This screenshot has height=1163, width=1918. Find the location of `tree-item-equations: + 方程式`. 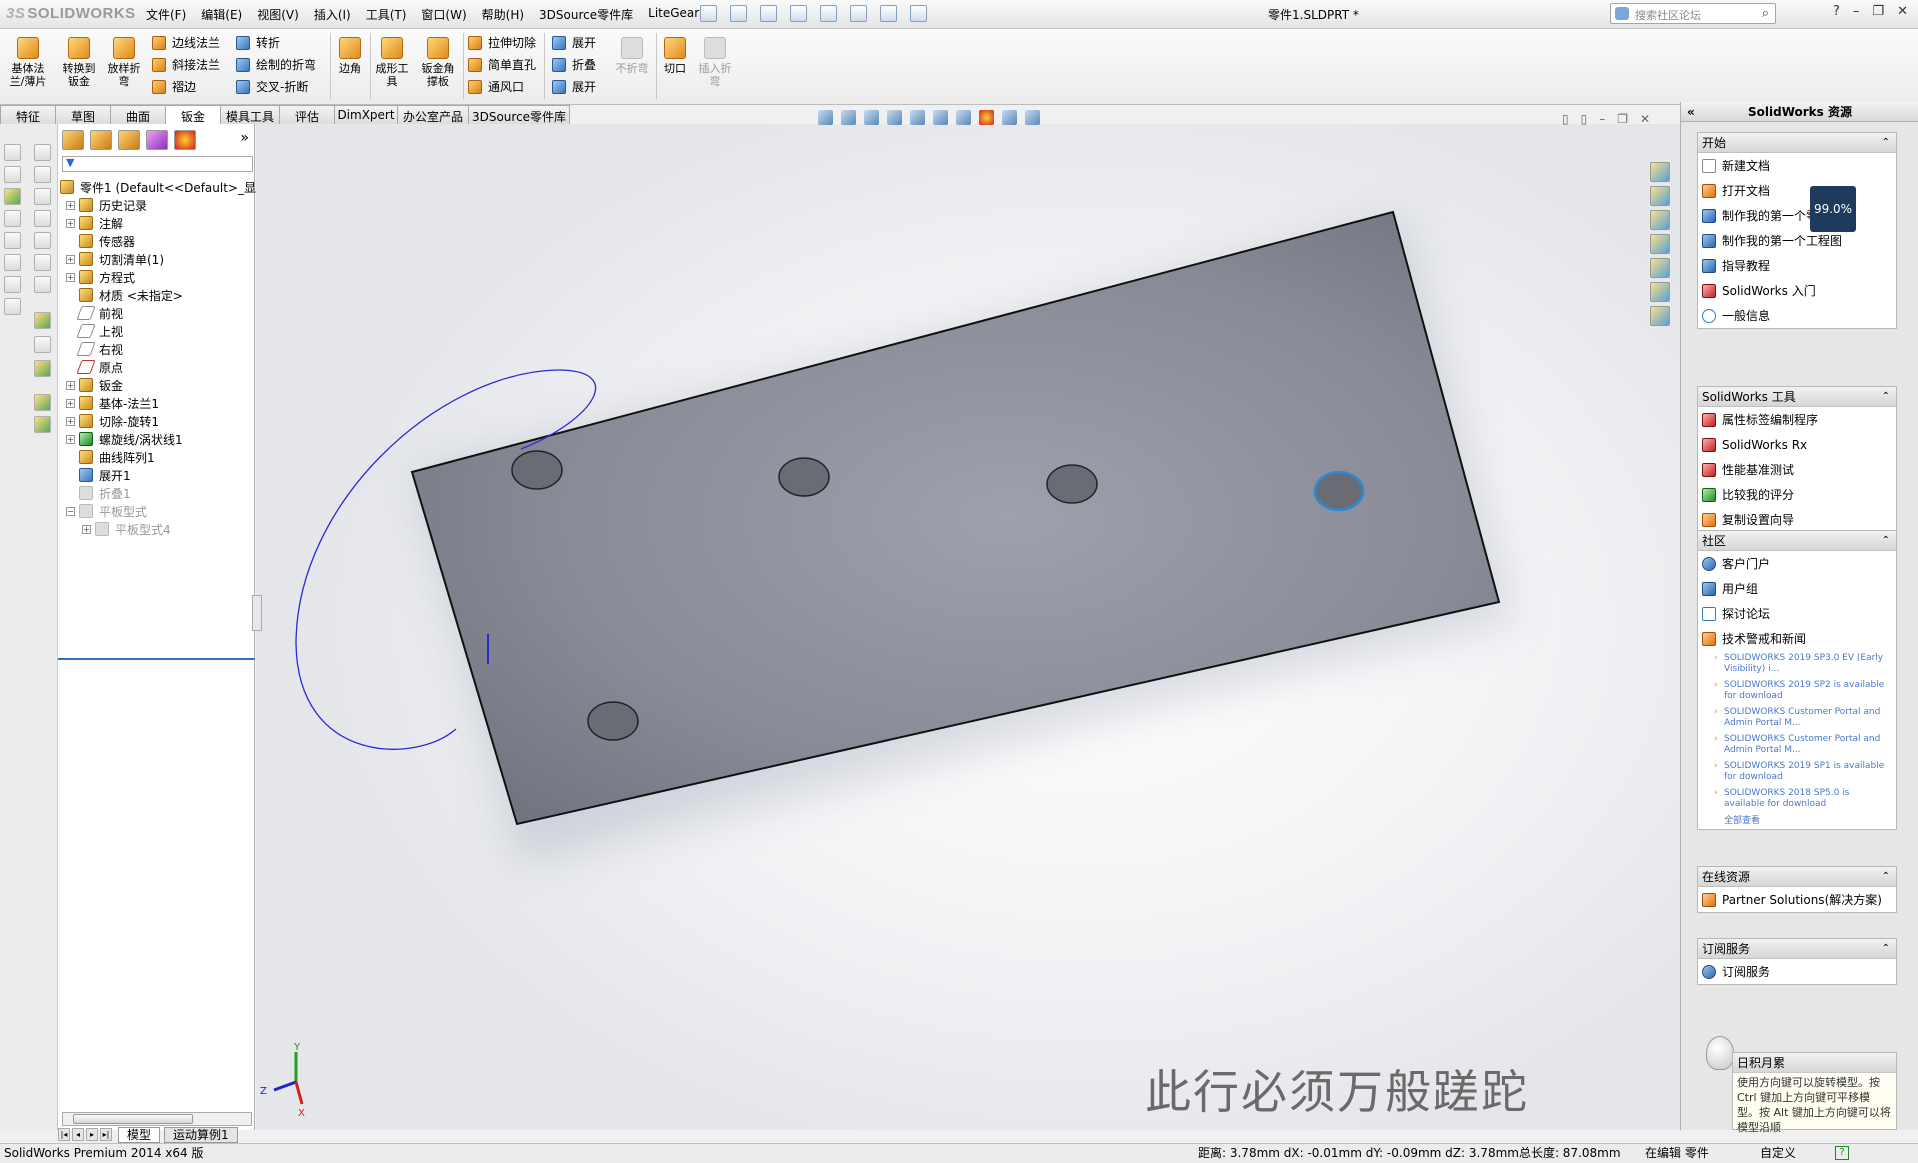

tree-item-equations: + 方程式 is located at coordinates (100, 277).